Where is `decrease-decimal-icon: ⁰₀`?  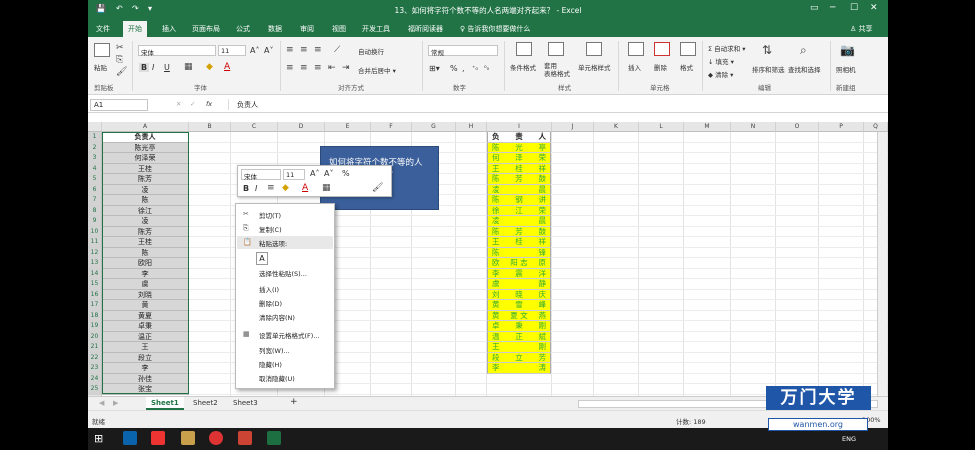 decrease-decimal-icon: ⁰₀ is located at coordinates (486, 68).